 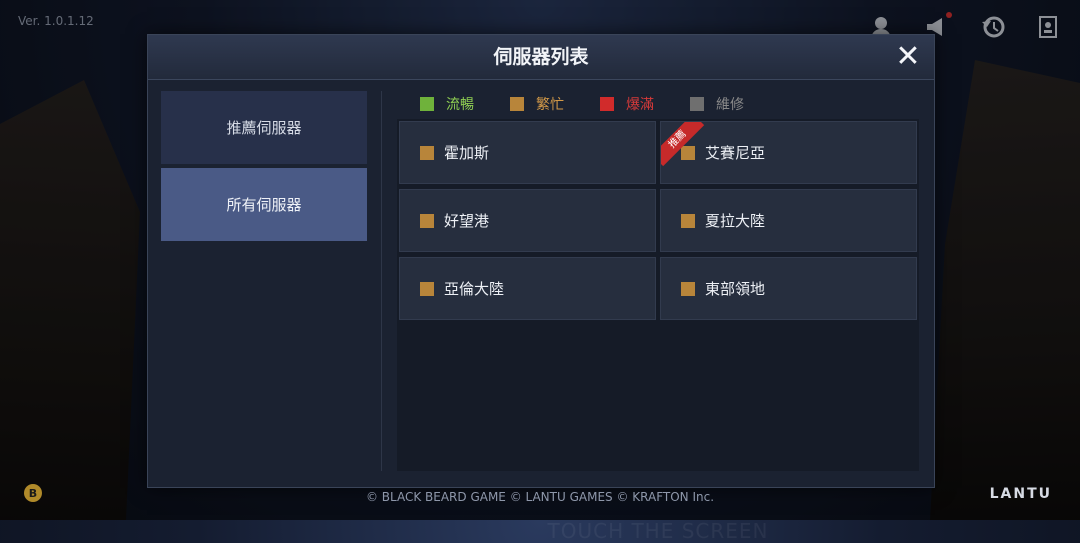 What do you see at coordinates (788, 288) in the screenshot?
I see `server-item: 東部領地` at bounding box center [788, 288].